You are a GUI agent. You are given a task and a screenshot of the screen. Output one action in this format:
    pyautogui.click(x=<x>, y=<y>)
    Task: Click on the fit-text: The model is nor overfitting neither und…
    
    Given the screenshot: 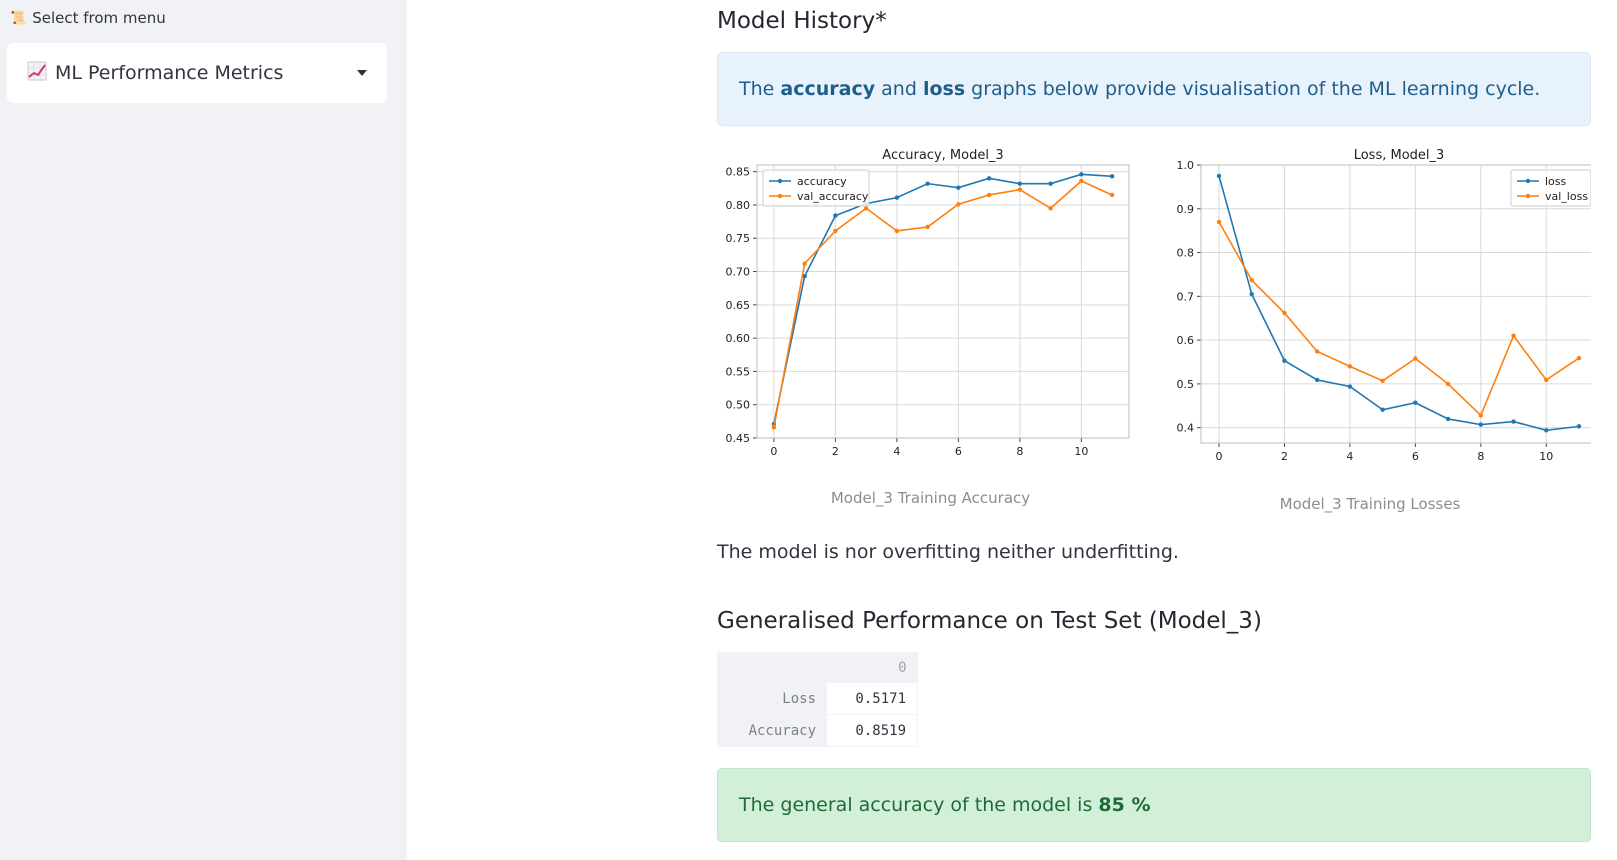 What is the action you would take?
    pyautogui.click(x=948, y=552)
    